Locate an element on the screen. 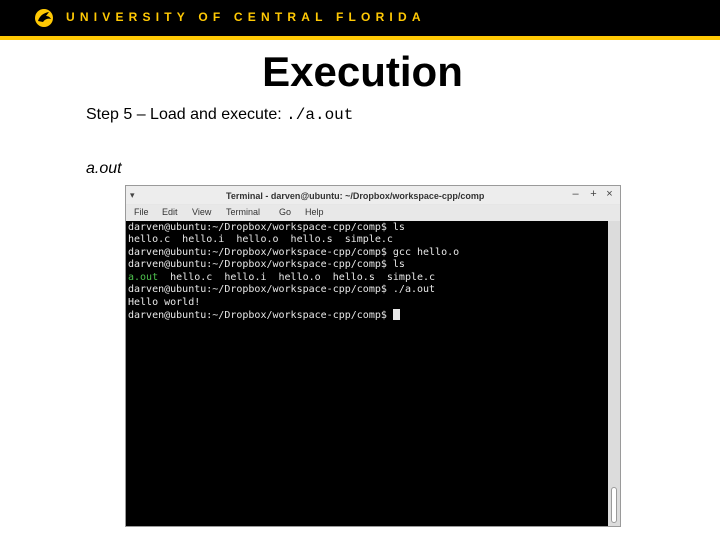 The height and width of the screenshot is (540, 720). terminal-command: ./a.out is located at coordinates (414, 289).